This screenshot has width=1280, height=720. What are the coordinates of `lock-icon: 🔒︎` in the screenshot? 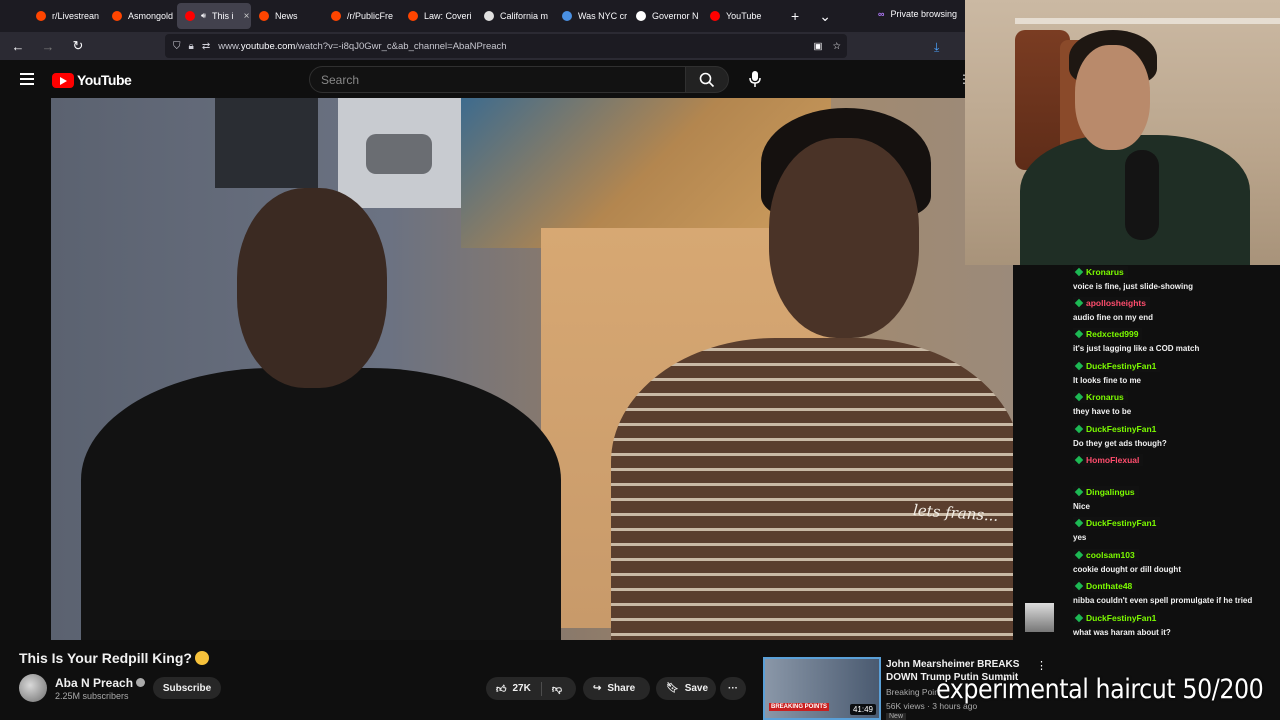 It's located at (191, 46).